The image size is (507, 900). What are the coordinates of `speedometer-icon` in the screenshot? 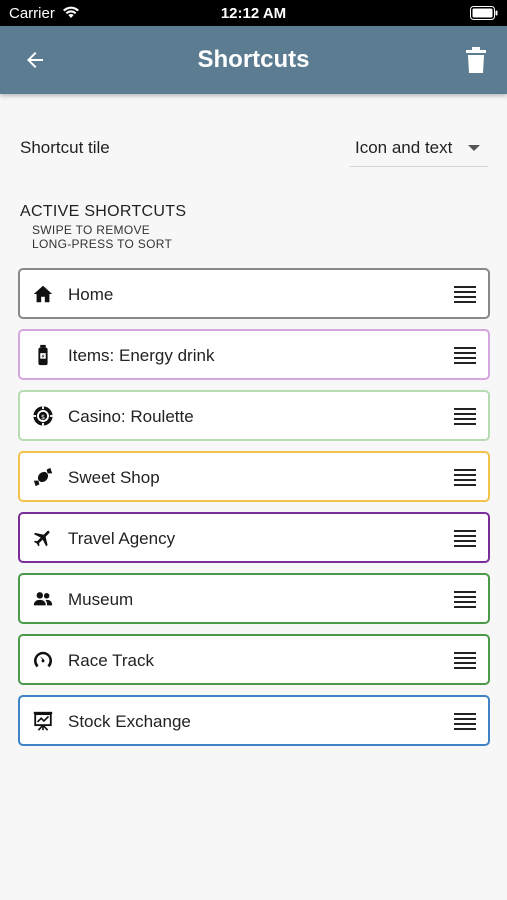 It's located at (43, 660).